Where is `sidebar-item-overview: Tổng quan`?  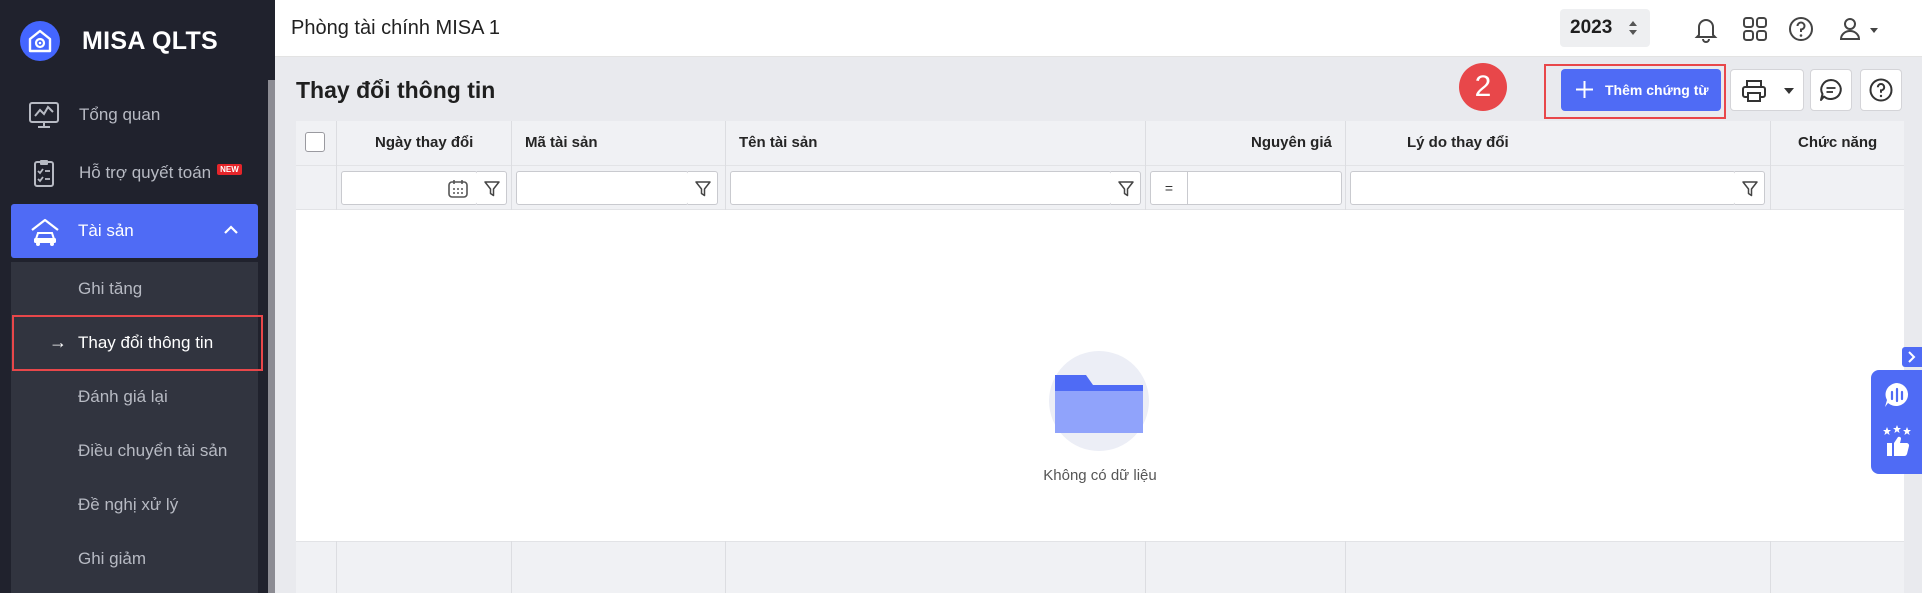
sidebar-item-overview: Tổng quan is located at coordinates (134, 115).